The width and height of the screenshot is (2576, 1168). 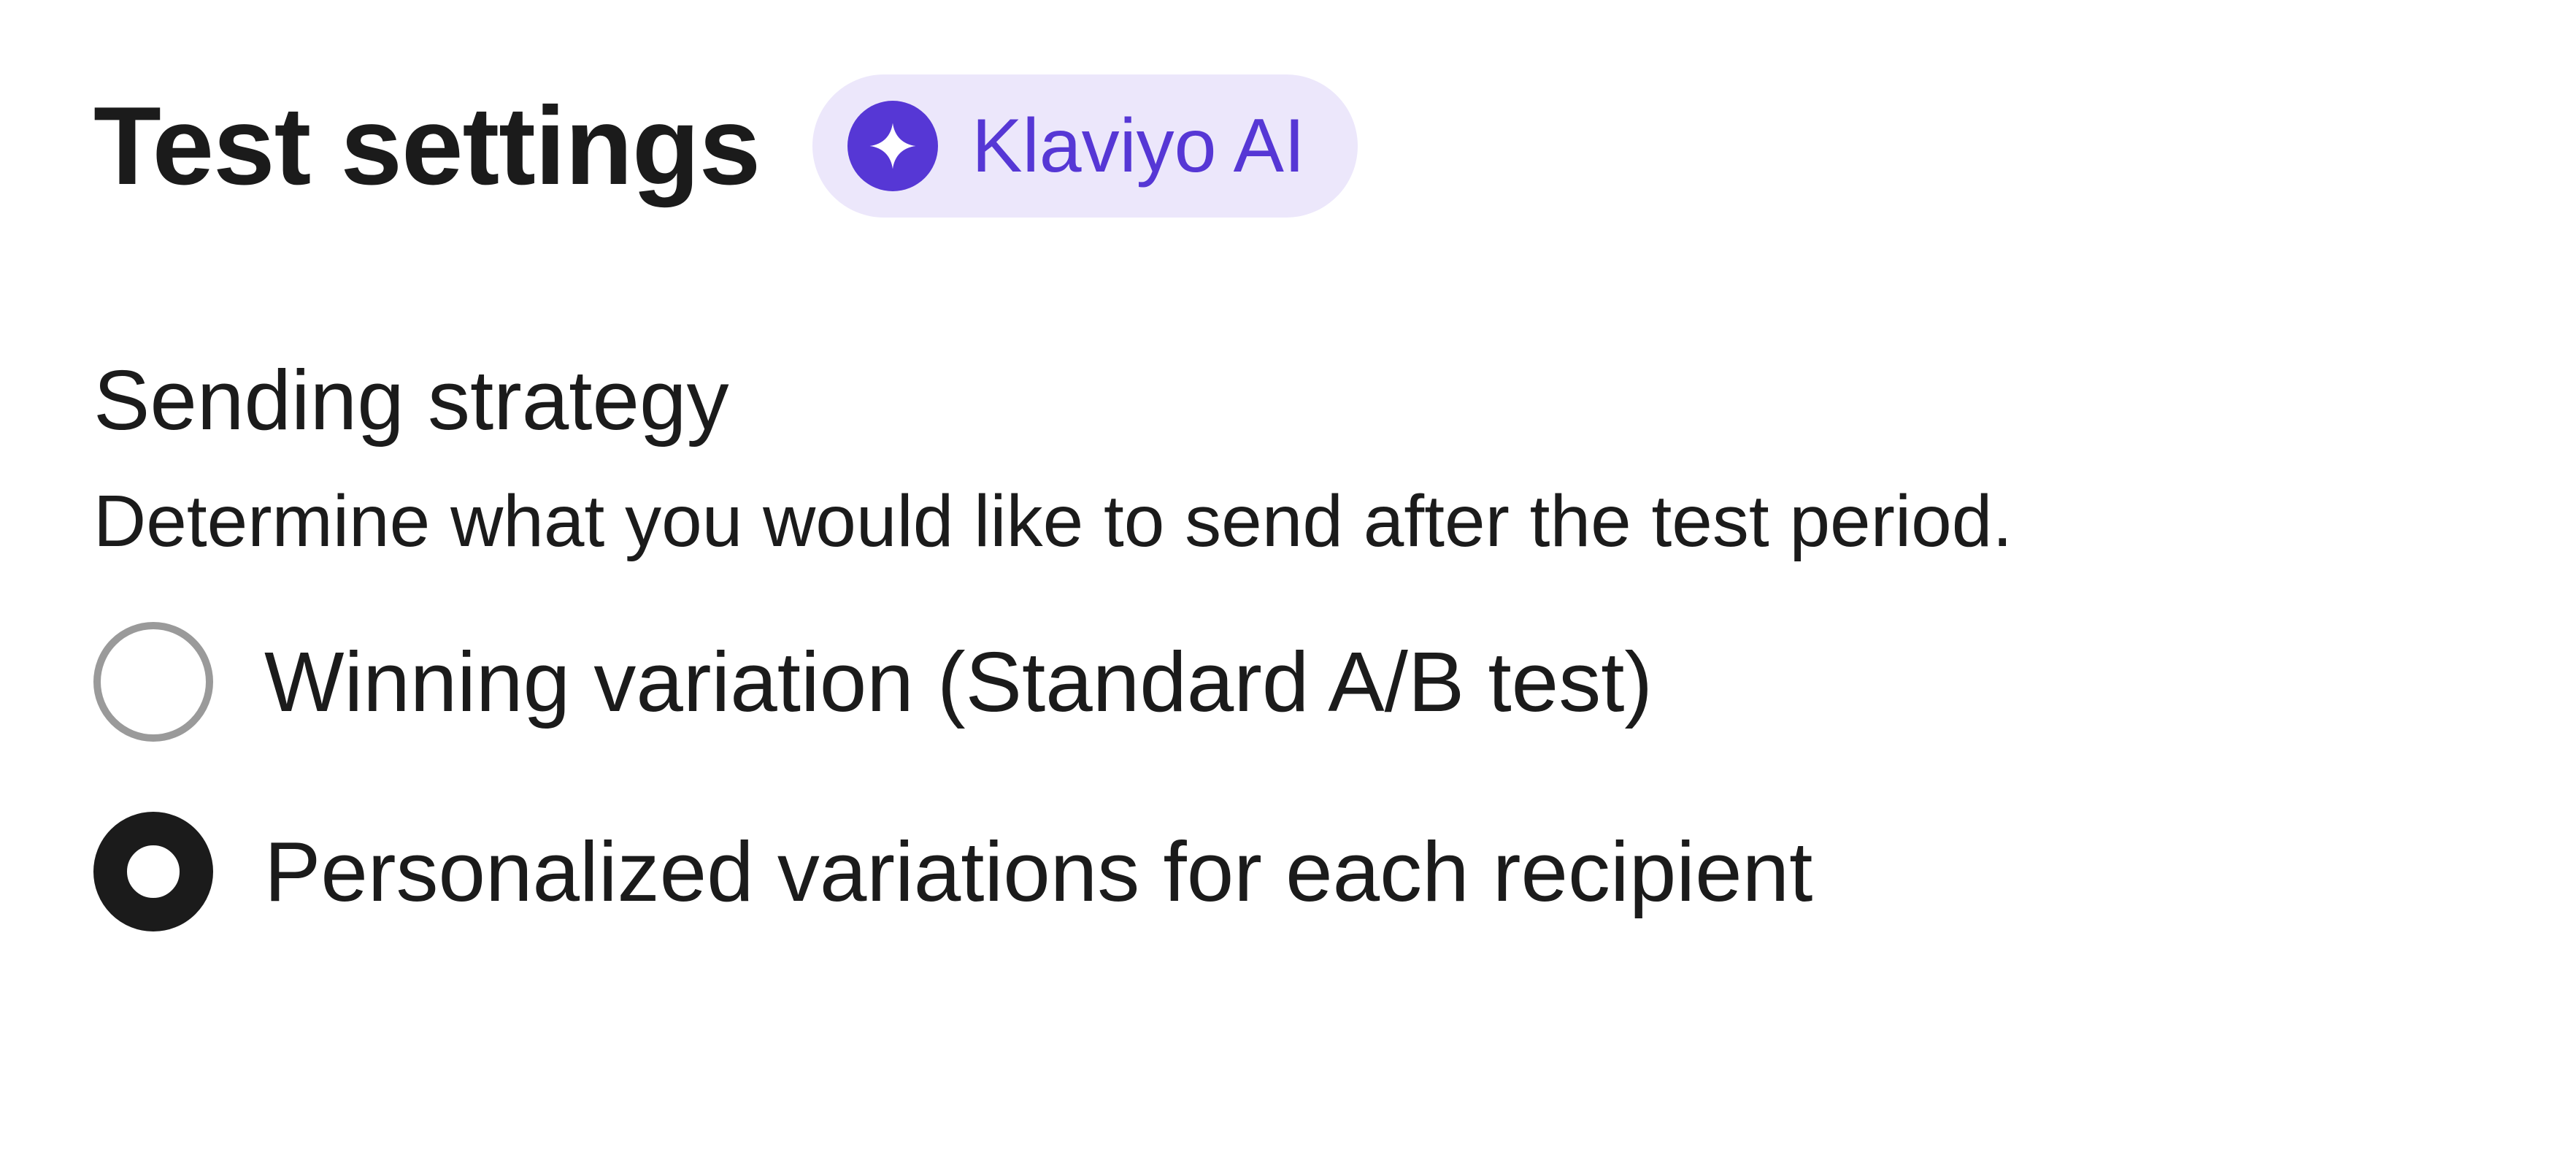 What do you see at coordinates (958, 681) in the screenshot?
I see `radio-label-winning-variation: Winning variation (Standard A/B test)` at bounding box center [958, 681].